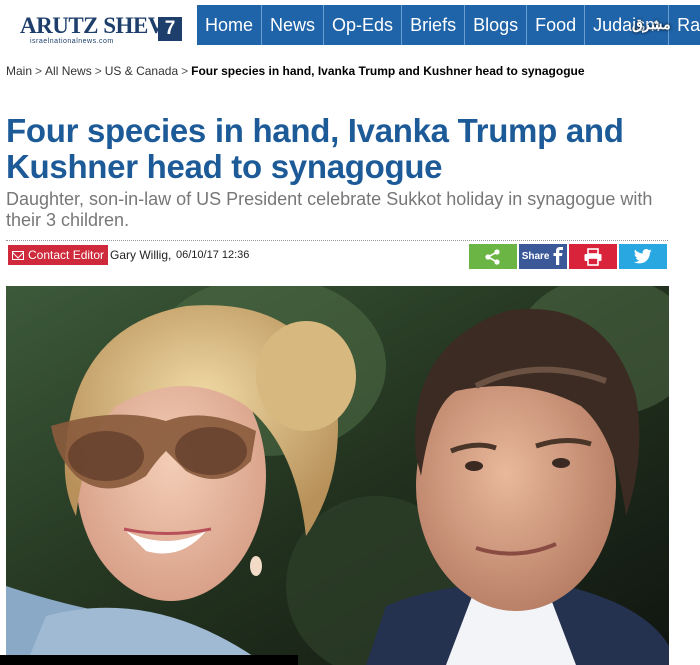 The width and height of the screenshot is (700, 665). I want to click on author-name: Gary Willig,, so click(140, 255).